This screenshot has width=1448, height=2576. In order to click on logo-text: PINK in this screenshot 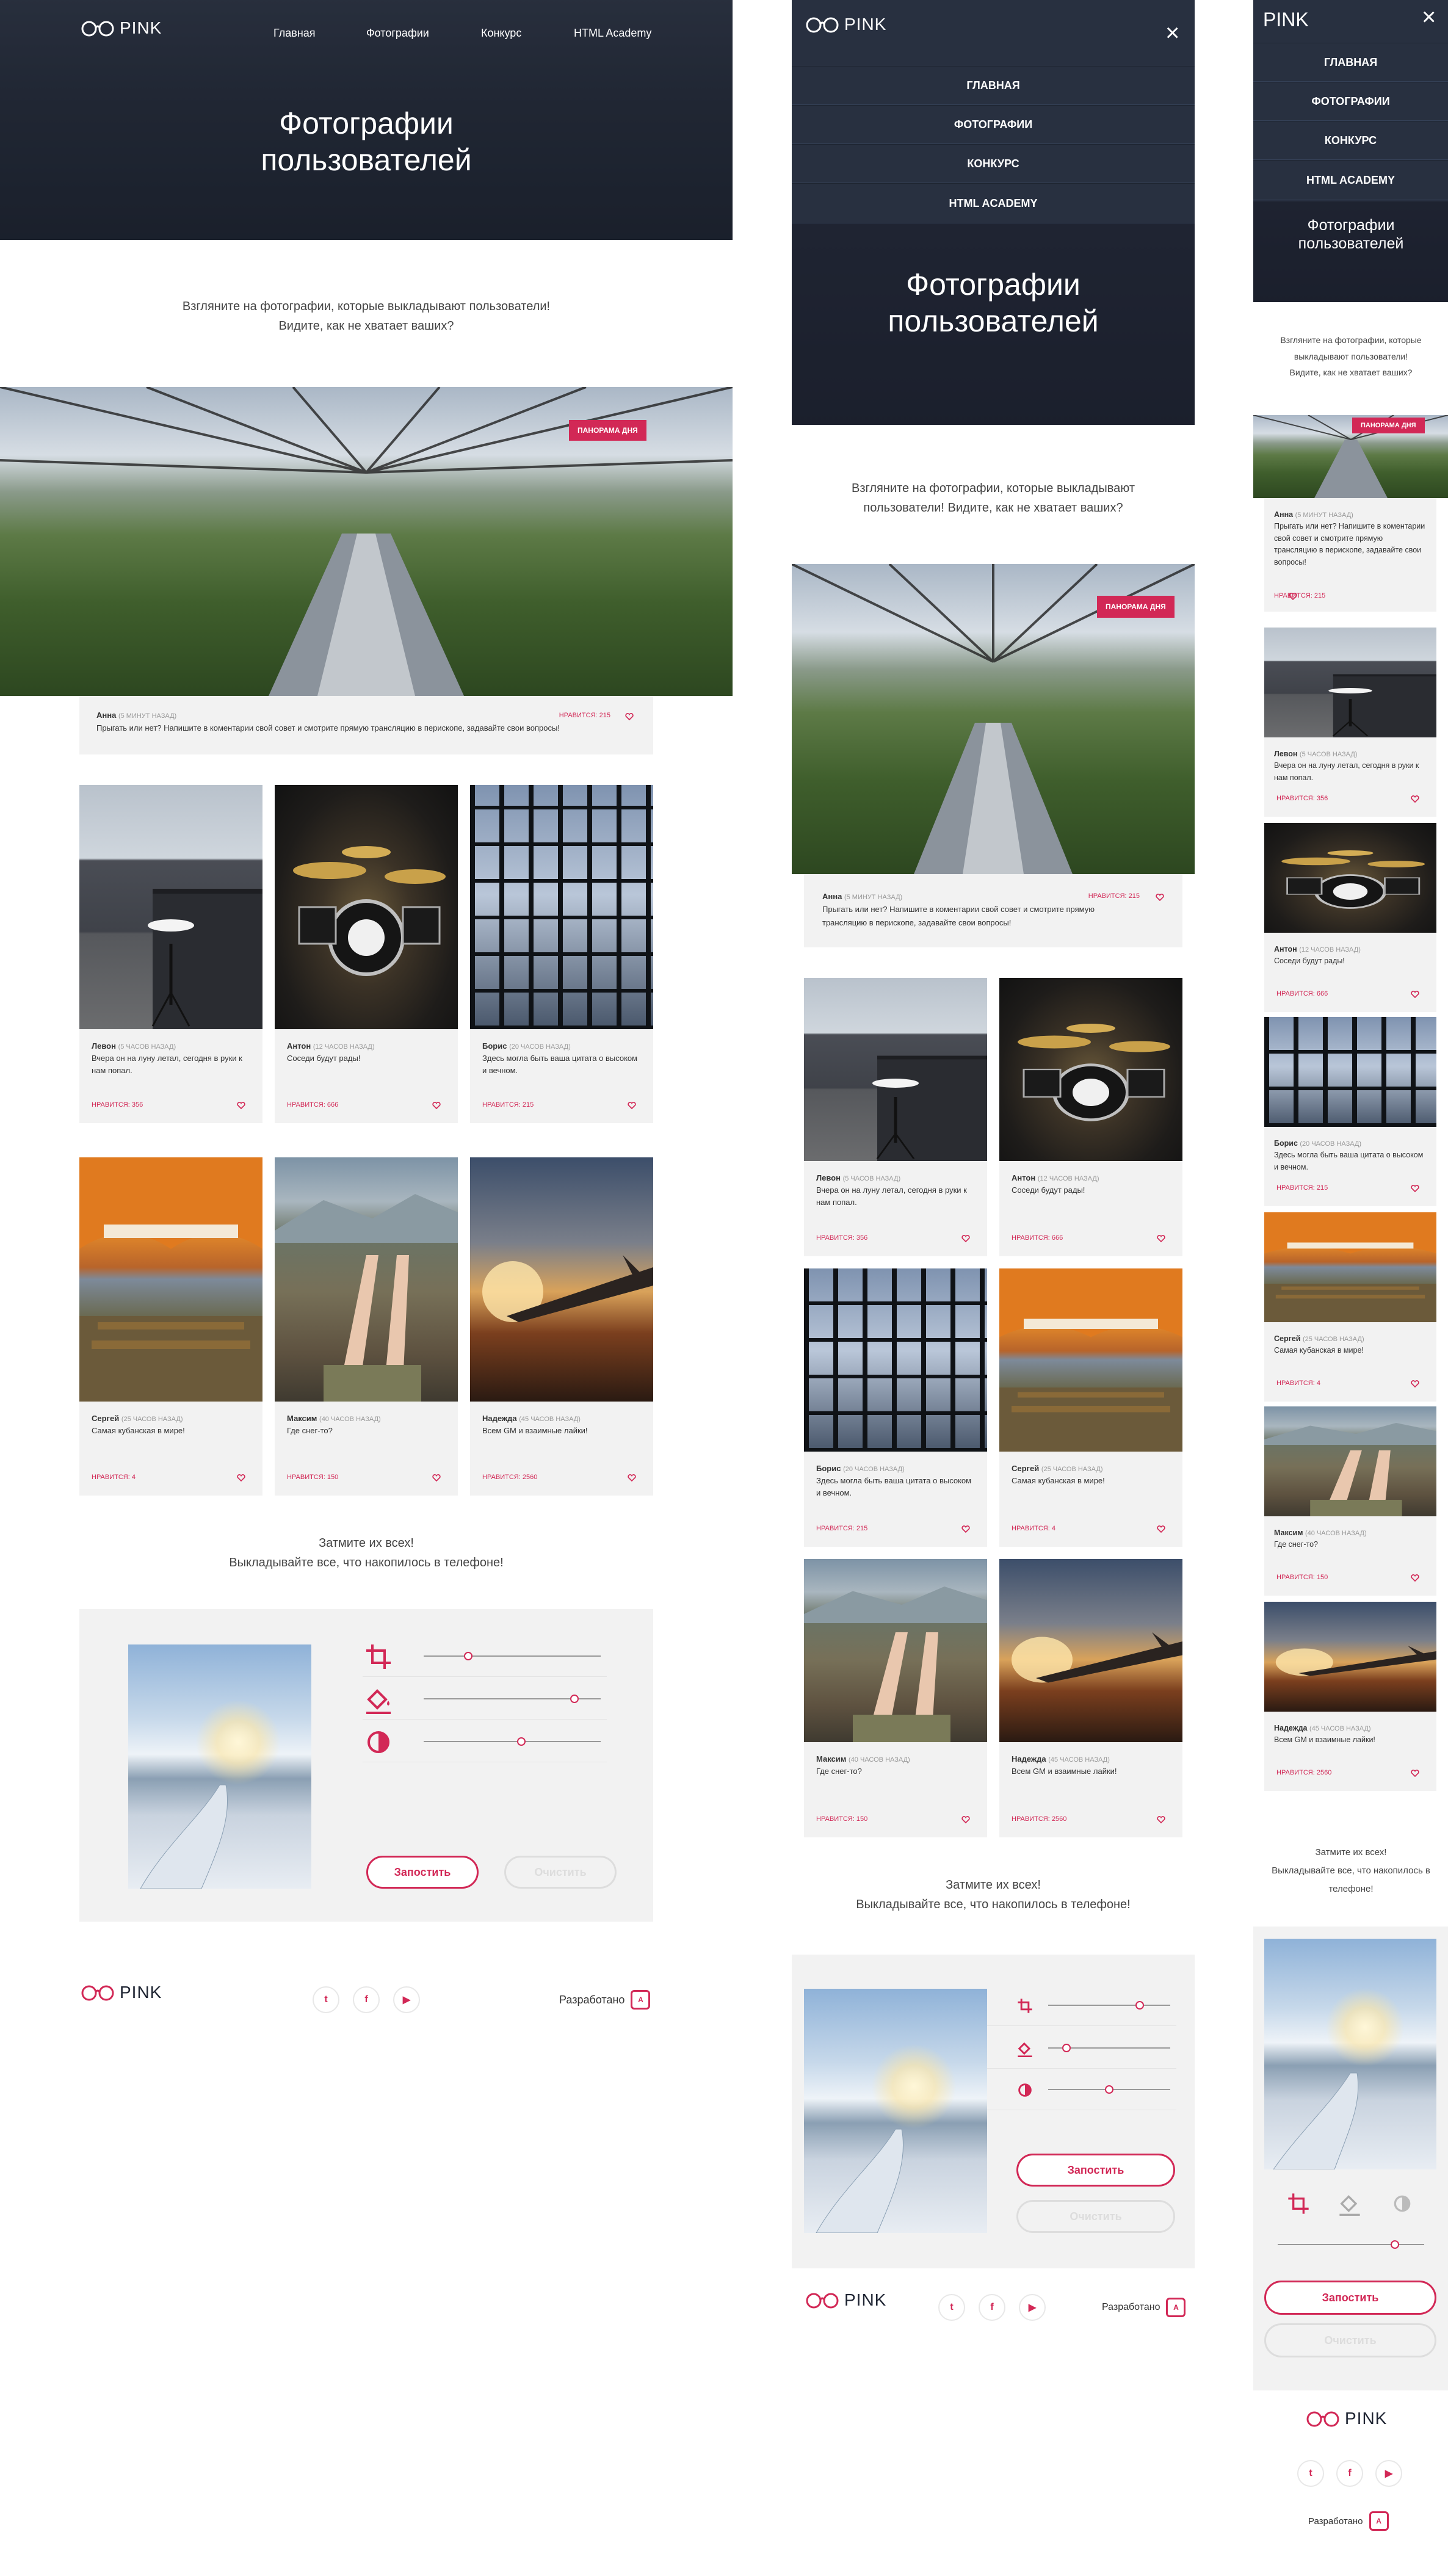, I will do `click(141, 27)`.